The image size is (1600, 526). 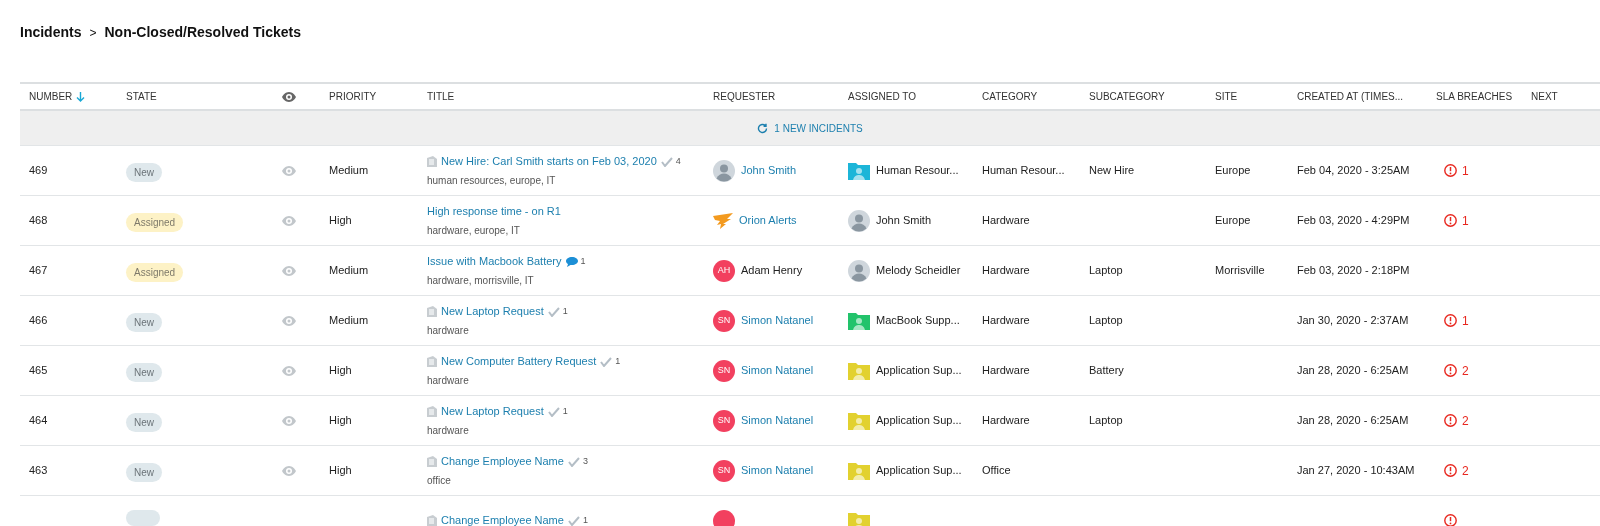 What do you see at coordinates (519, 361) in the screenshot?
I see `ticket-title-link: New Computer Battery Request` at bounding box center [519, 361].